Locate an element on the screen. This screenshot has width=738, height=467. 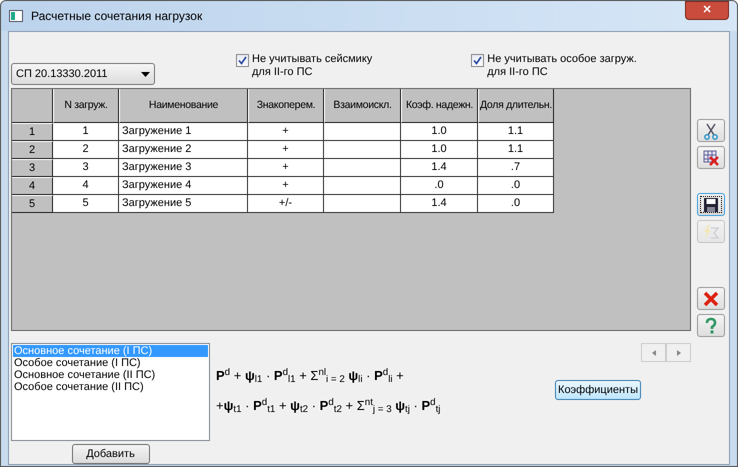
delete-icon is located at coordinates (711, 299).